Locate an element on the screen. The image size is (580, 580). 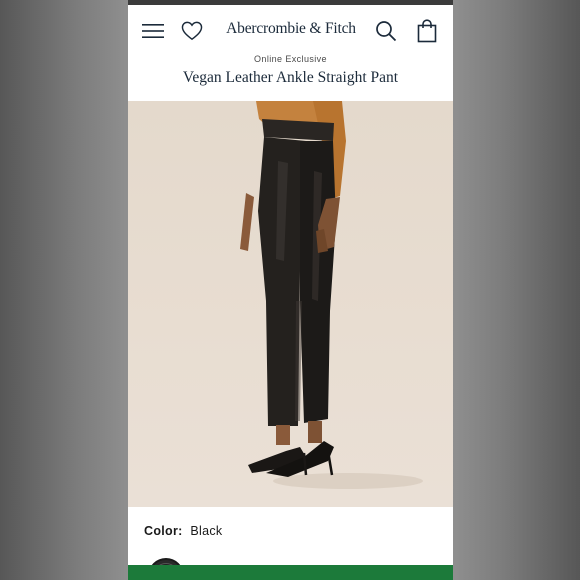
wishlist-button is located at coordinates (192, 31).